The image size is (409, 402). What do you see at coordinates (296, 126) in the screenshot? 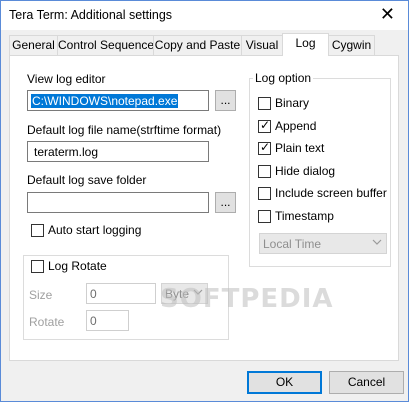
I see `append-label: Append` at bounding box center [296, 126].